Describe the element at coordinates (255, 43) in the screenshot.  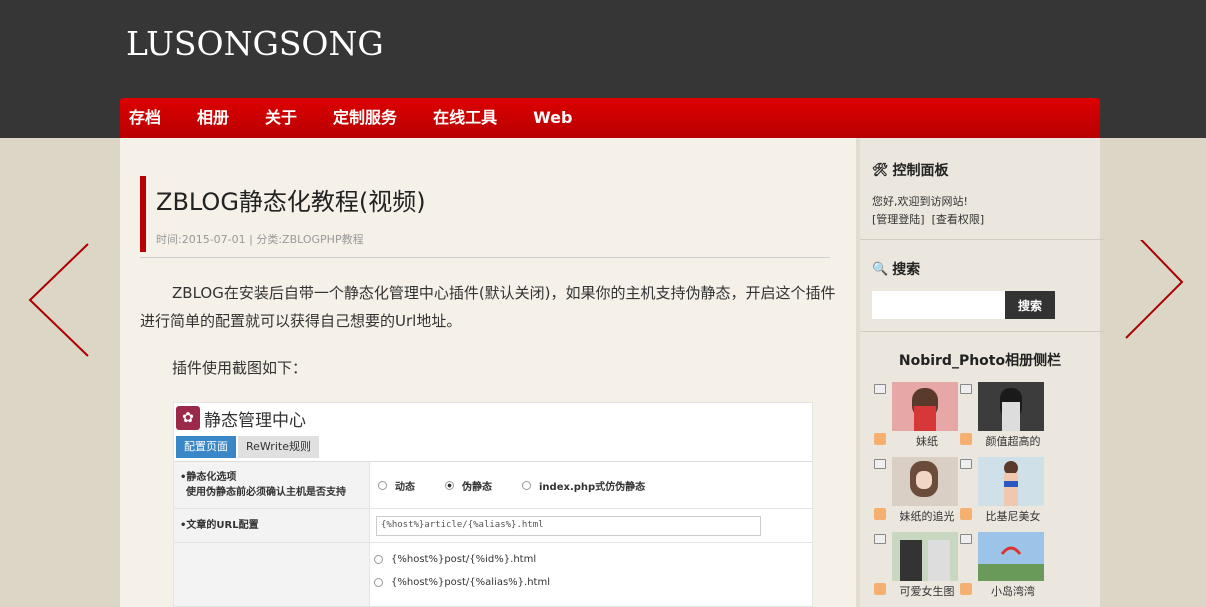
I see `site-logo: LUSONGSONG` at that location.